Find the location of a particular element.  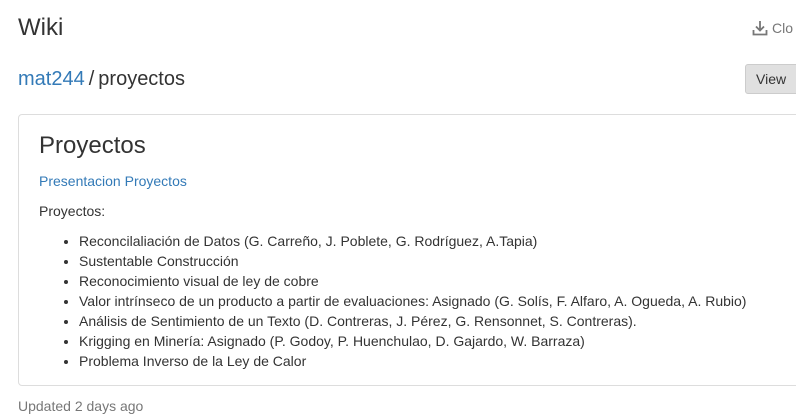

clone-link: Clo is located at coordinates (772, 28).